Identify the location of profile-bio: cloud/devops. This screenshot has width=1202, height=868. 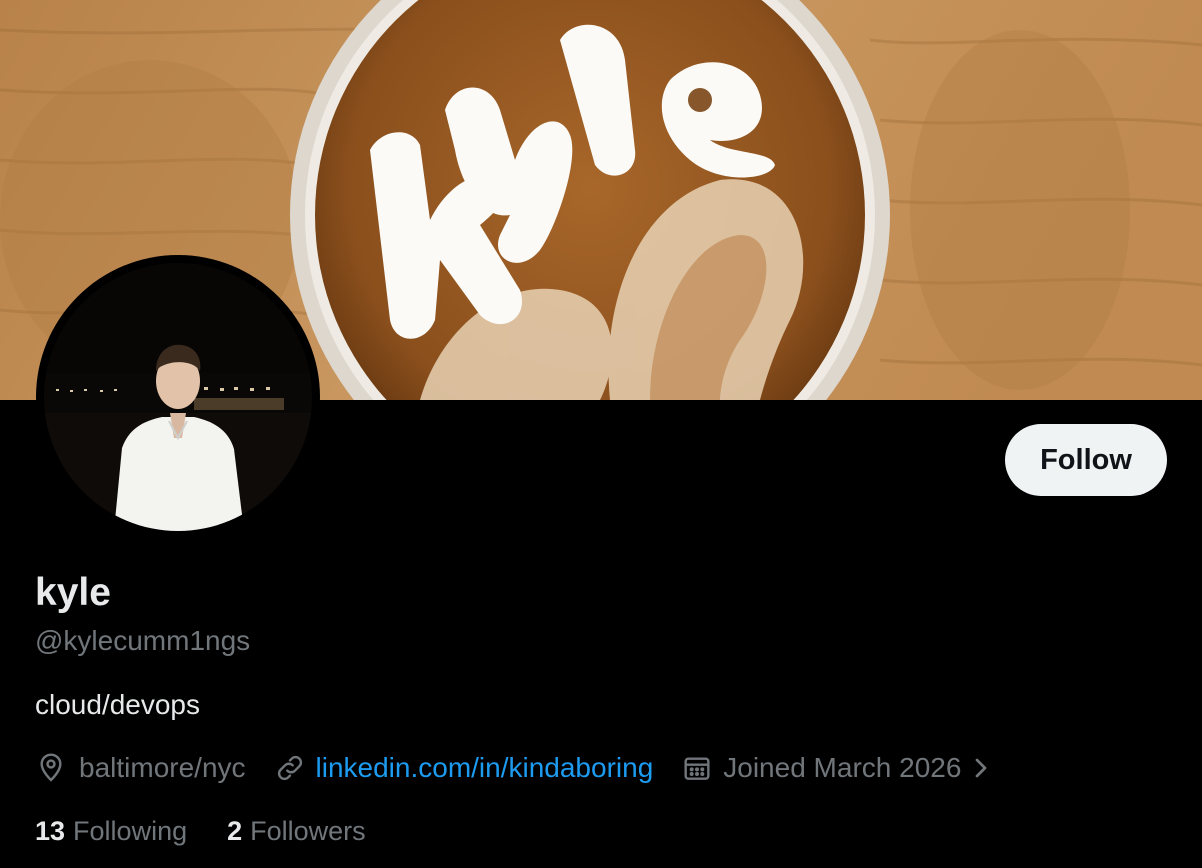
(118, 704).